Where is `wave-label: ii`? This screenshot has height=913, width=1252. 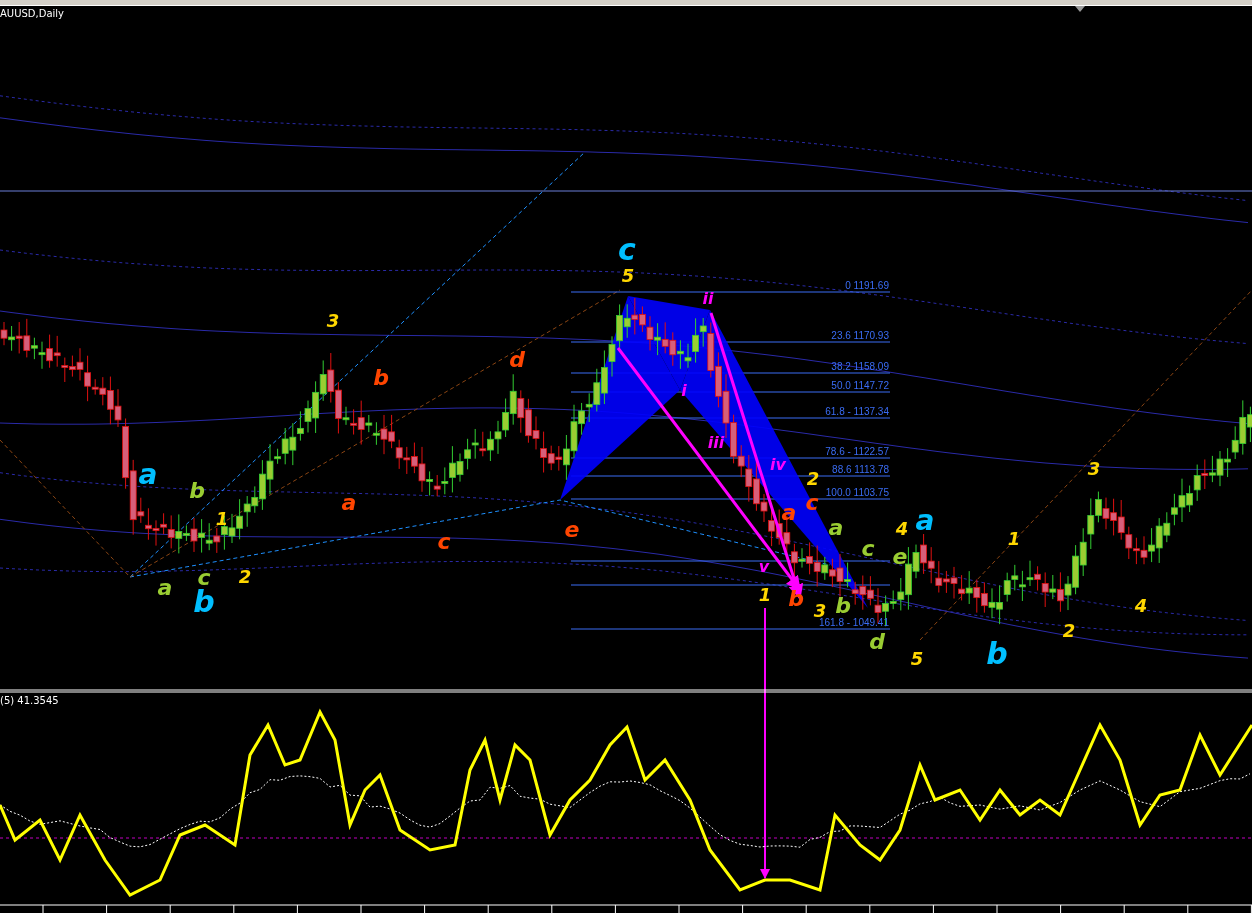
wave-label: ii is located at coordinates (708, 298).